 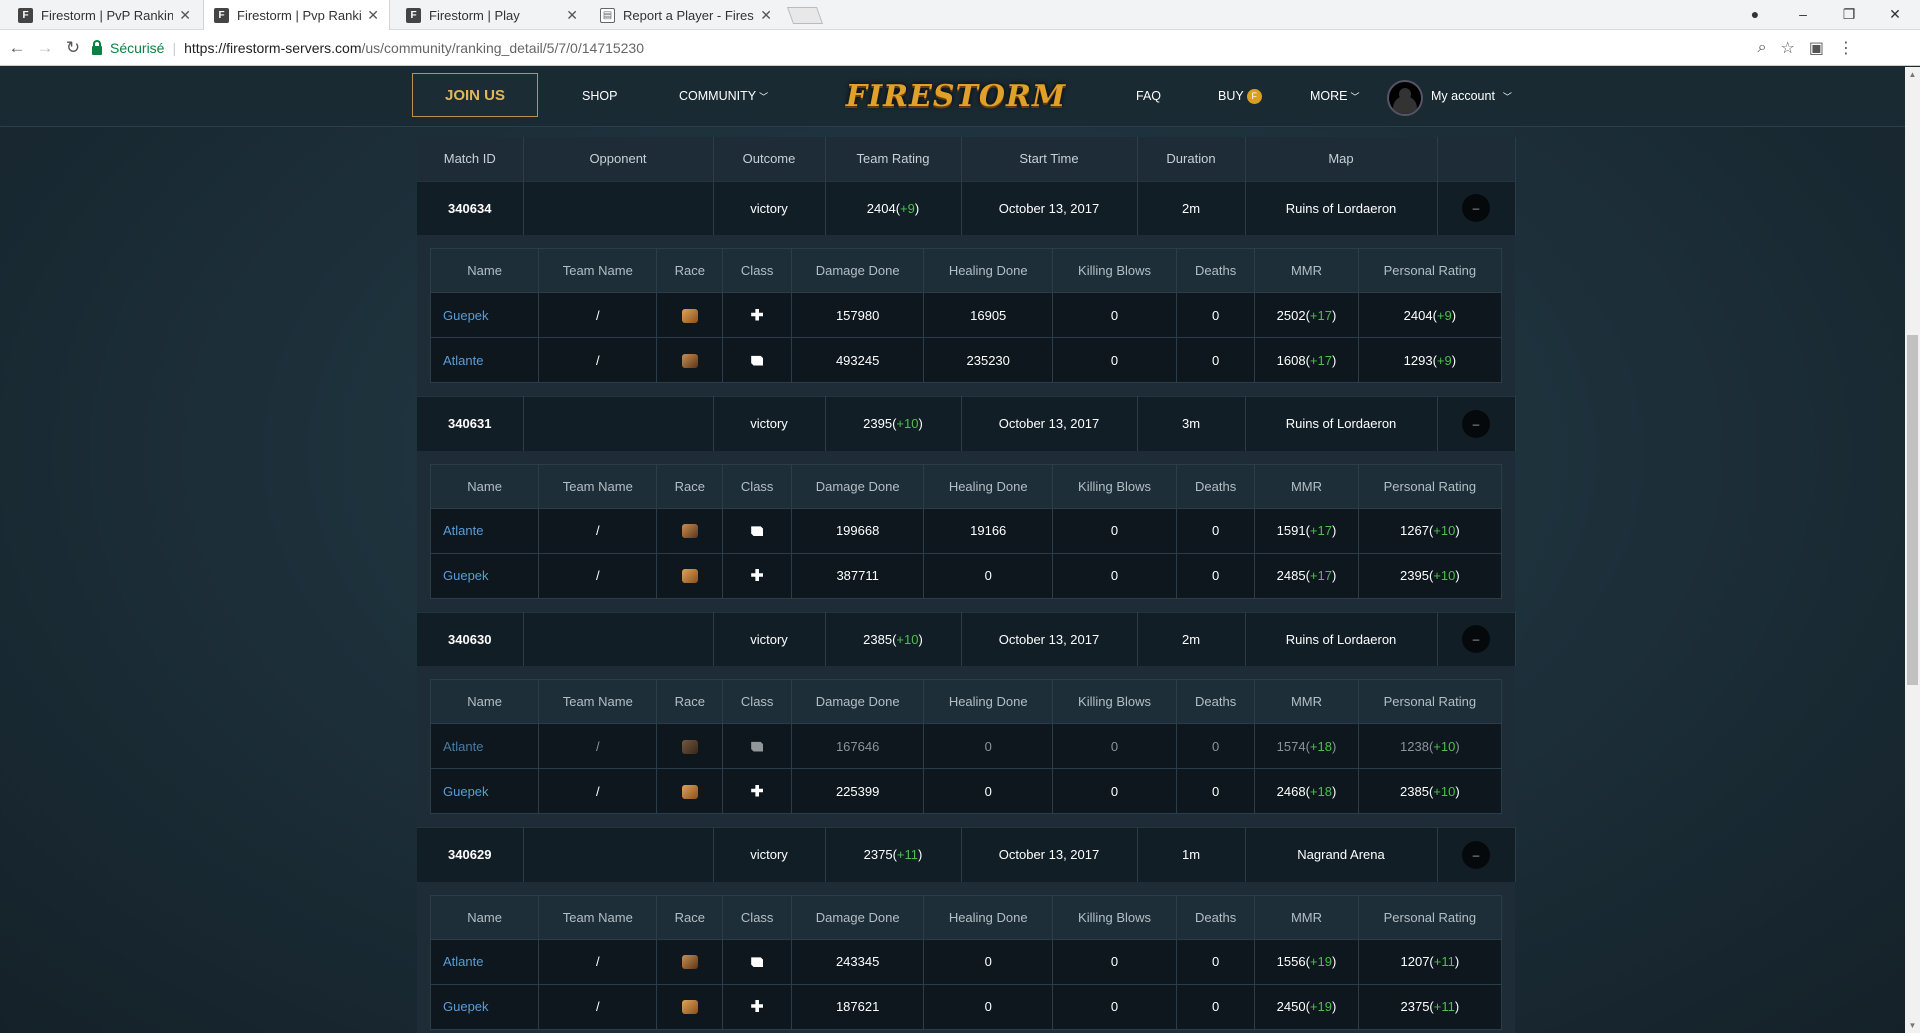 I want to click on page-scrollbar: ▲ ▼, so click(x=1912, y=550).